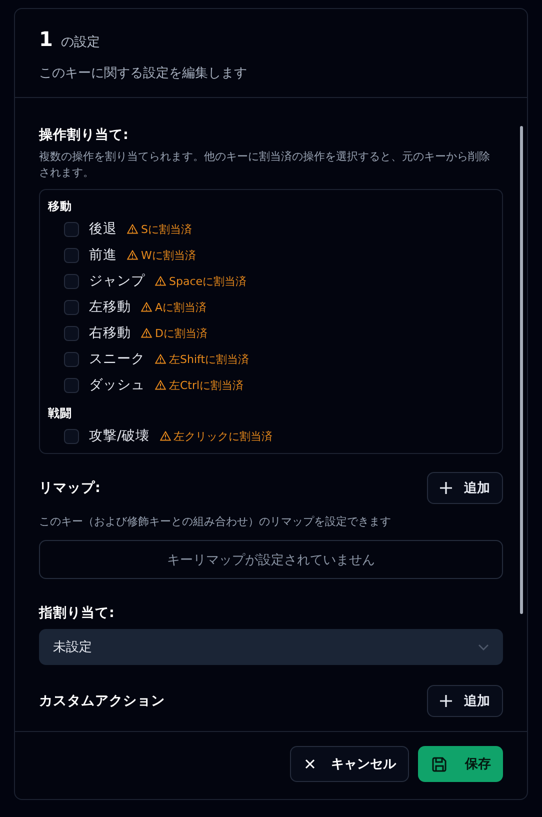 Image resolution: width=542 pixels, height=817 pixels. I want to click on key-label: 1, so click(46, 39).